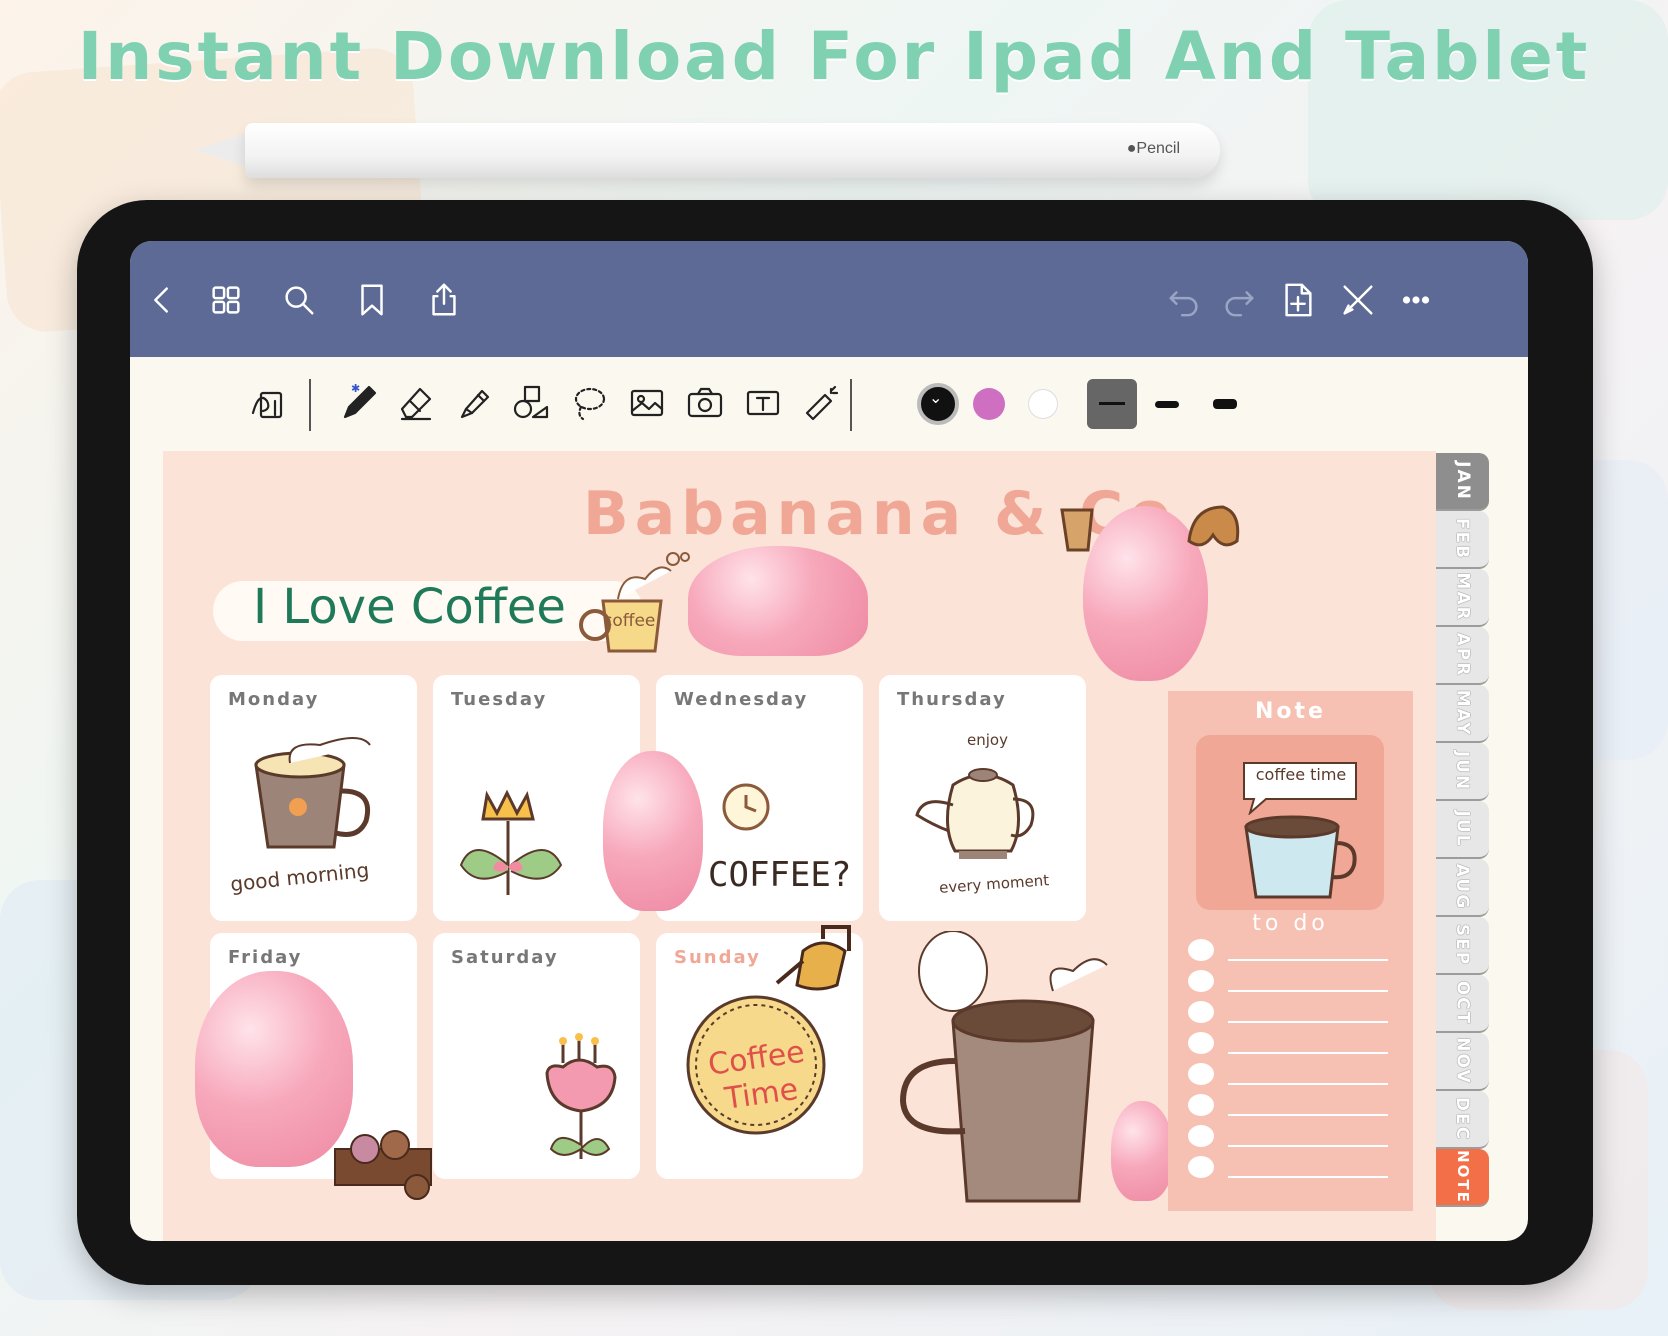 Image resolution: width=1668 pixels, height=1336 pixels. Describe the element at coordinates (647, 403) in the screenshot. I see `image-icon` at that location.